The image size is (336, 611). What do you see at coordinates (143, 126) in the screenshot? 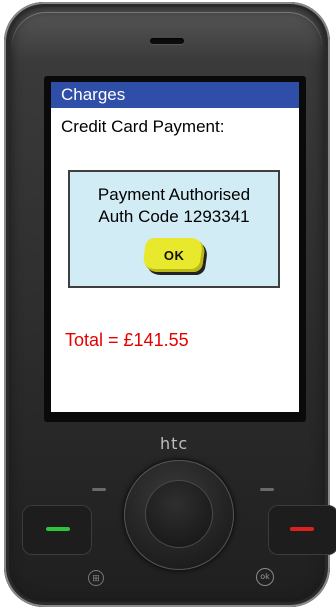
I see `page-heading: Credit Card Payment:` at bounding box center [143, 126].